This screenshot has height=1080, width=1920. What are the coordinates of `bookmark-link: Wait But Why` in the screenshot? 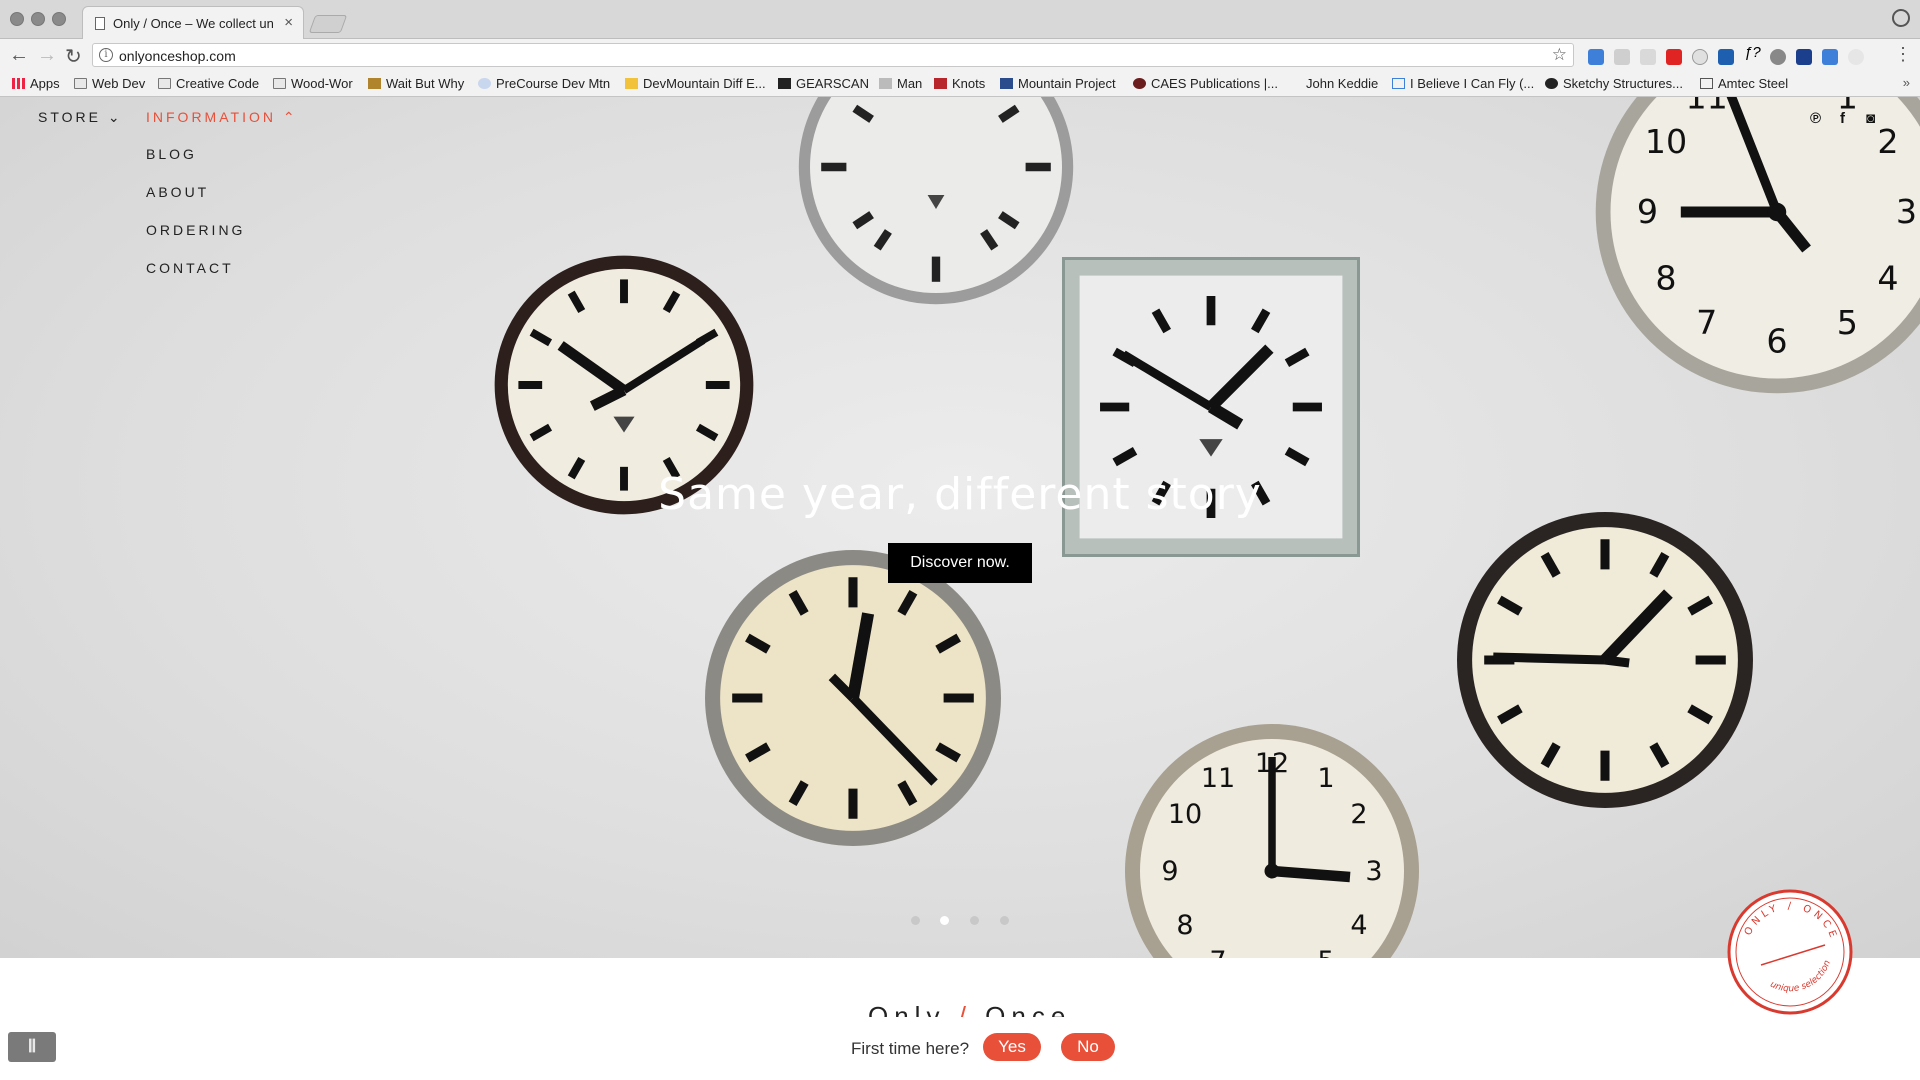 It's located at (416, 83).